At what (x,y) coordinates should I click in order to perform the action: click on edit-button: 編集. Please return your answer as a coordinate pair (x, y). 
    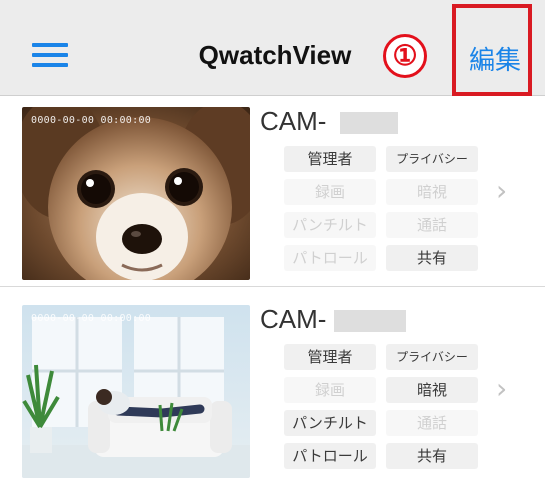
    Looking at the image, I should click on (495, 58).